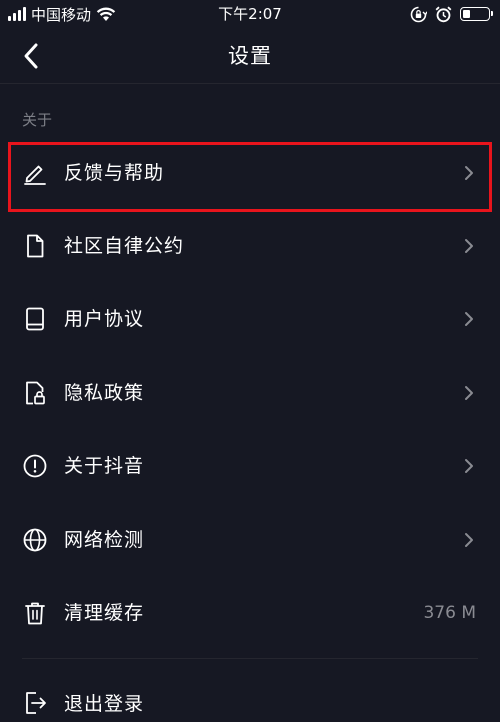  I want to click on menu-item-label: 社区自律公约, so click(124, 246).